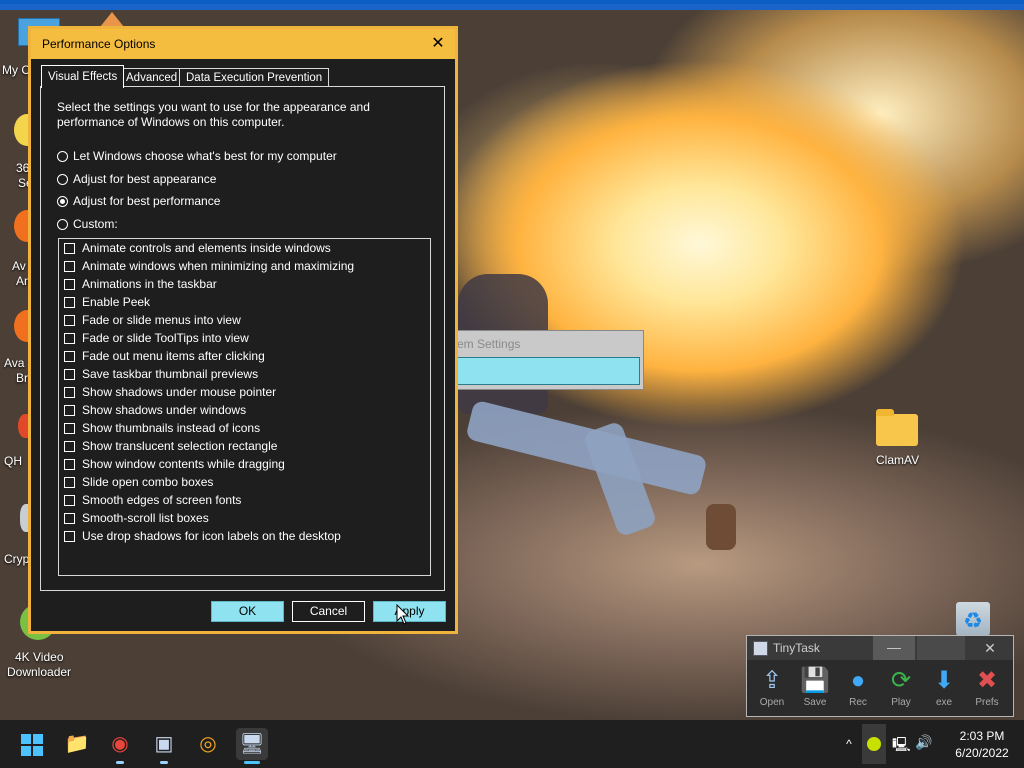 The image size is (1024, 768). I want to click on active-indicator, so click(252, 762).